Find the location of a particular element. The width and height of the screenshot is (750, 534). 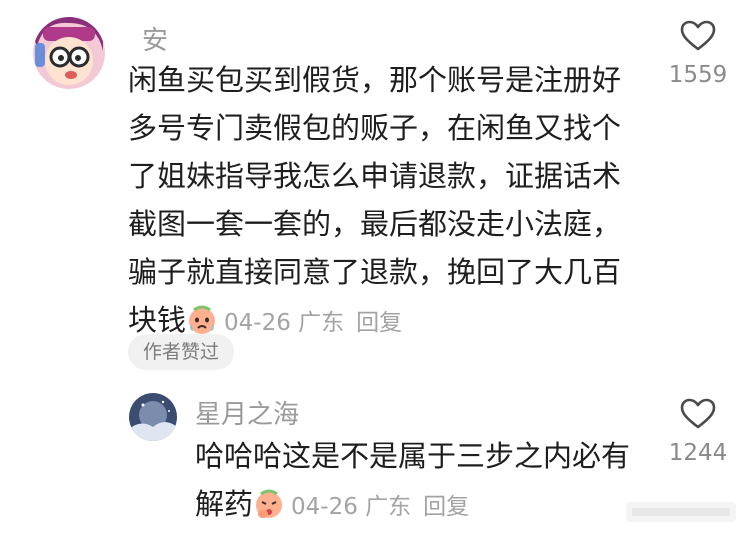

watermark is located at coordinates (681, 512).